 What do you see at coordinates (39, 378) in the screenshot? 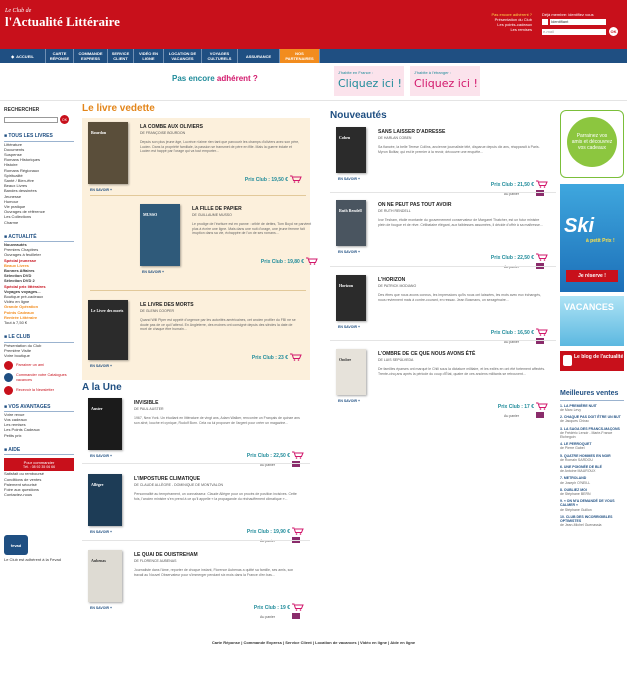
I see `order-catalog-button: Commander votre Catalogues vacances` at bounding box center [39, 378].